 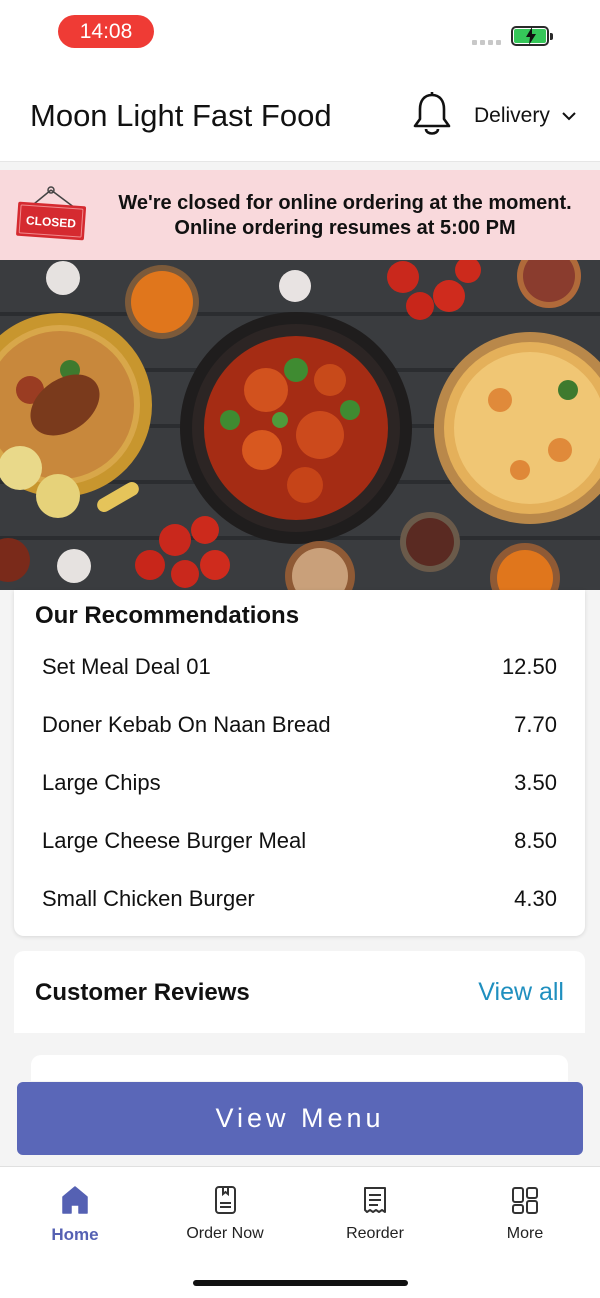 I want to click on view-all-reviews-link: View all, so click(x=521, y=992).